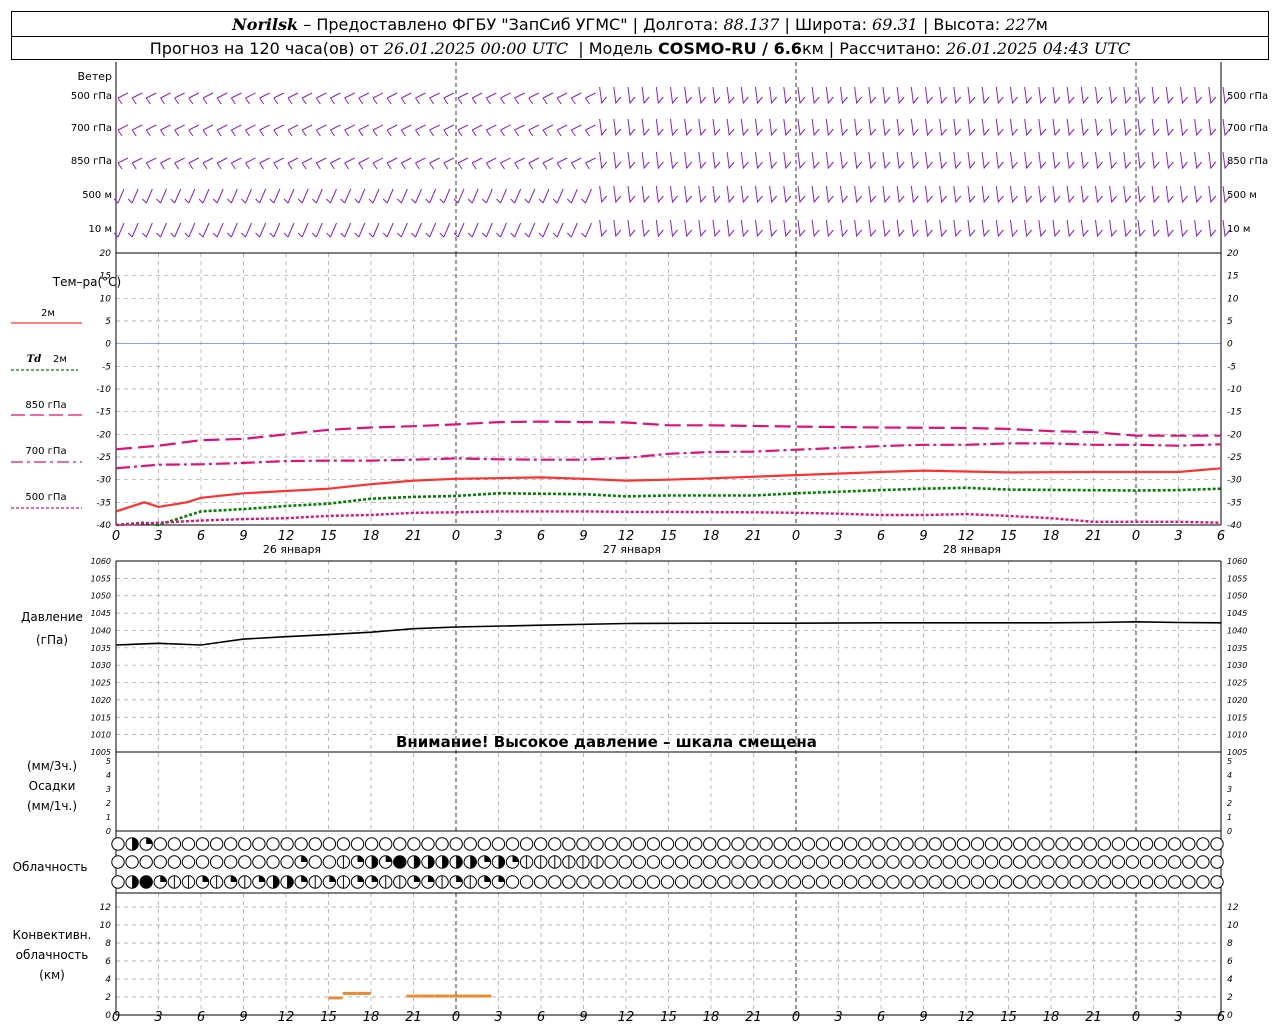 The height and width of the screenshot is (1024, 1280). Describe the element at coordinates (1237, 683) in the screenshot. I see `pressure-tick-right: 1025` at that location.